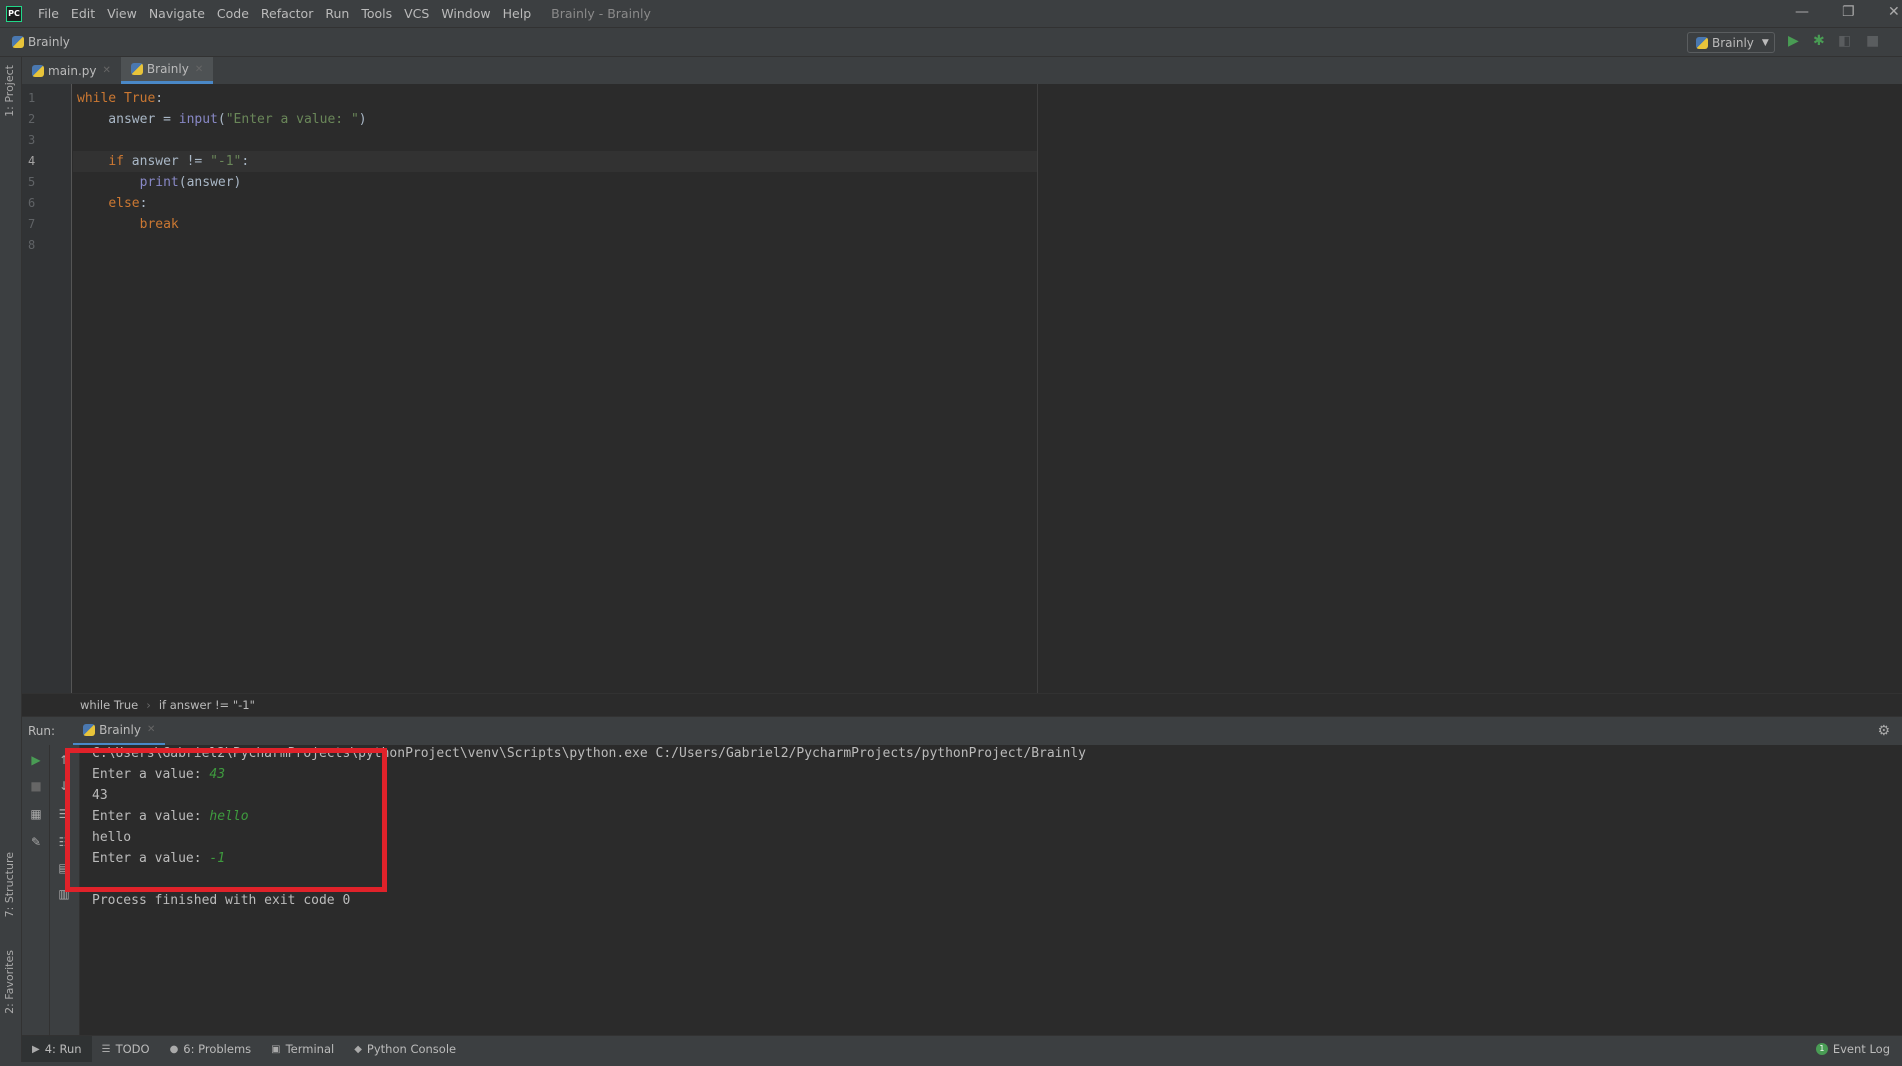 The height and width of the screenshot is (1066, 1902). I want to click on notification-count-badge: 1, so click(1821, 1049).